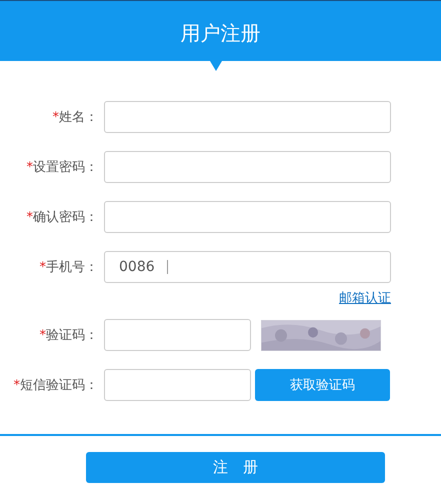 The image size is (441, 494). I want to click on field-label: 确认密码：, so click(65, 217).